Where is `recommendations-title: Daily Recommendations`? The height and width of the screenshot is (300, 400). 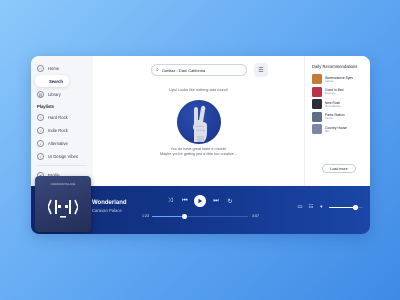
recommendations-title: Daily Recommendations is located at coordinates (335, 66).